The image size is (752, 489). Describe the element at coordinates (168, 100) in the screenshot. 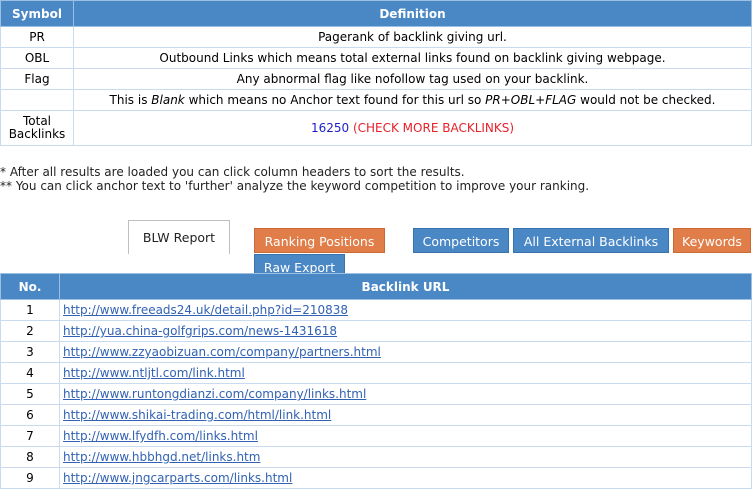

I see `blank-term: Blank` at that location.